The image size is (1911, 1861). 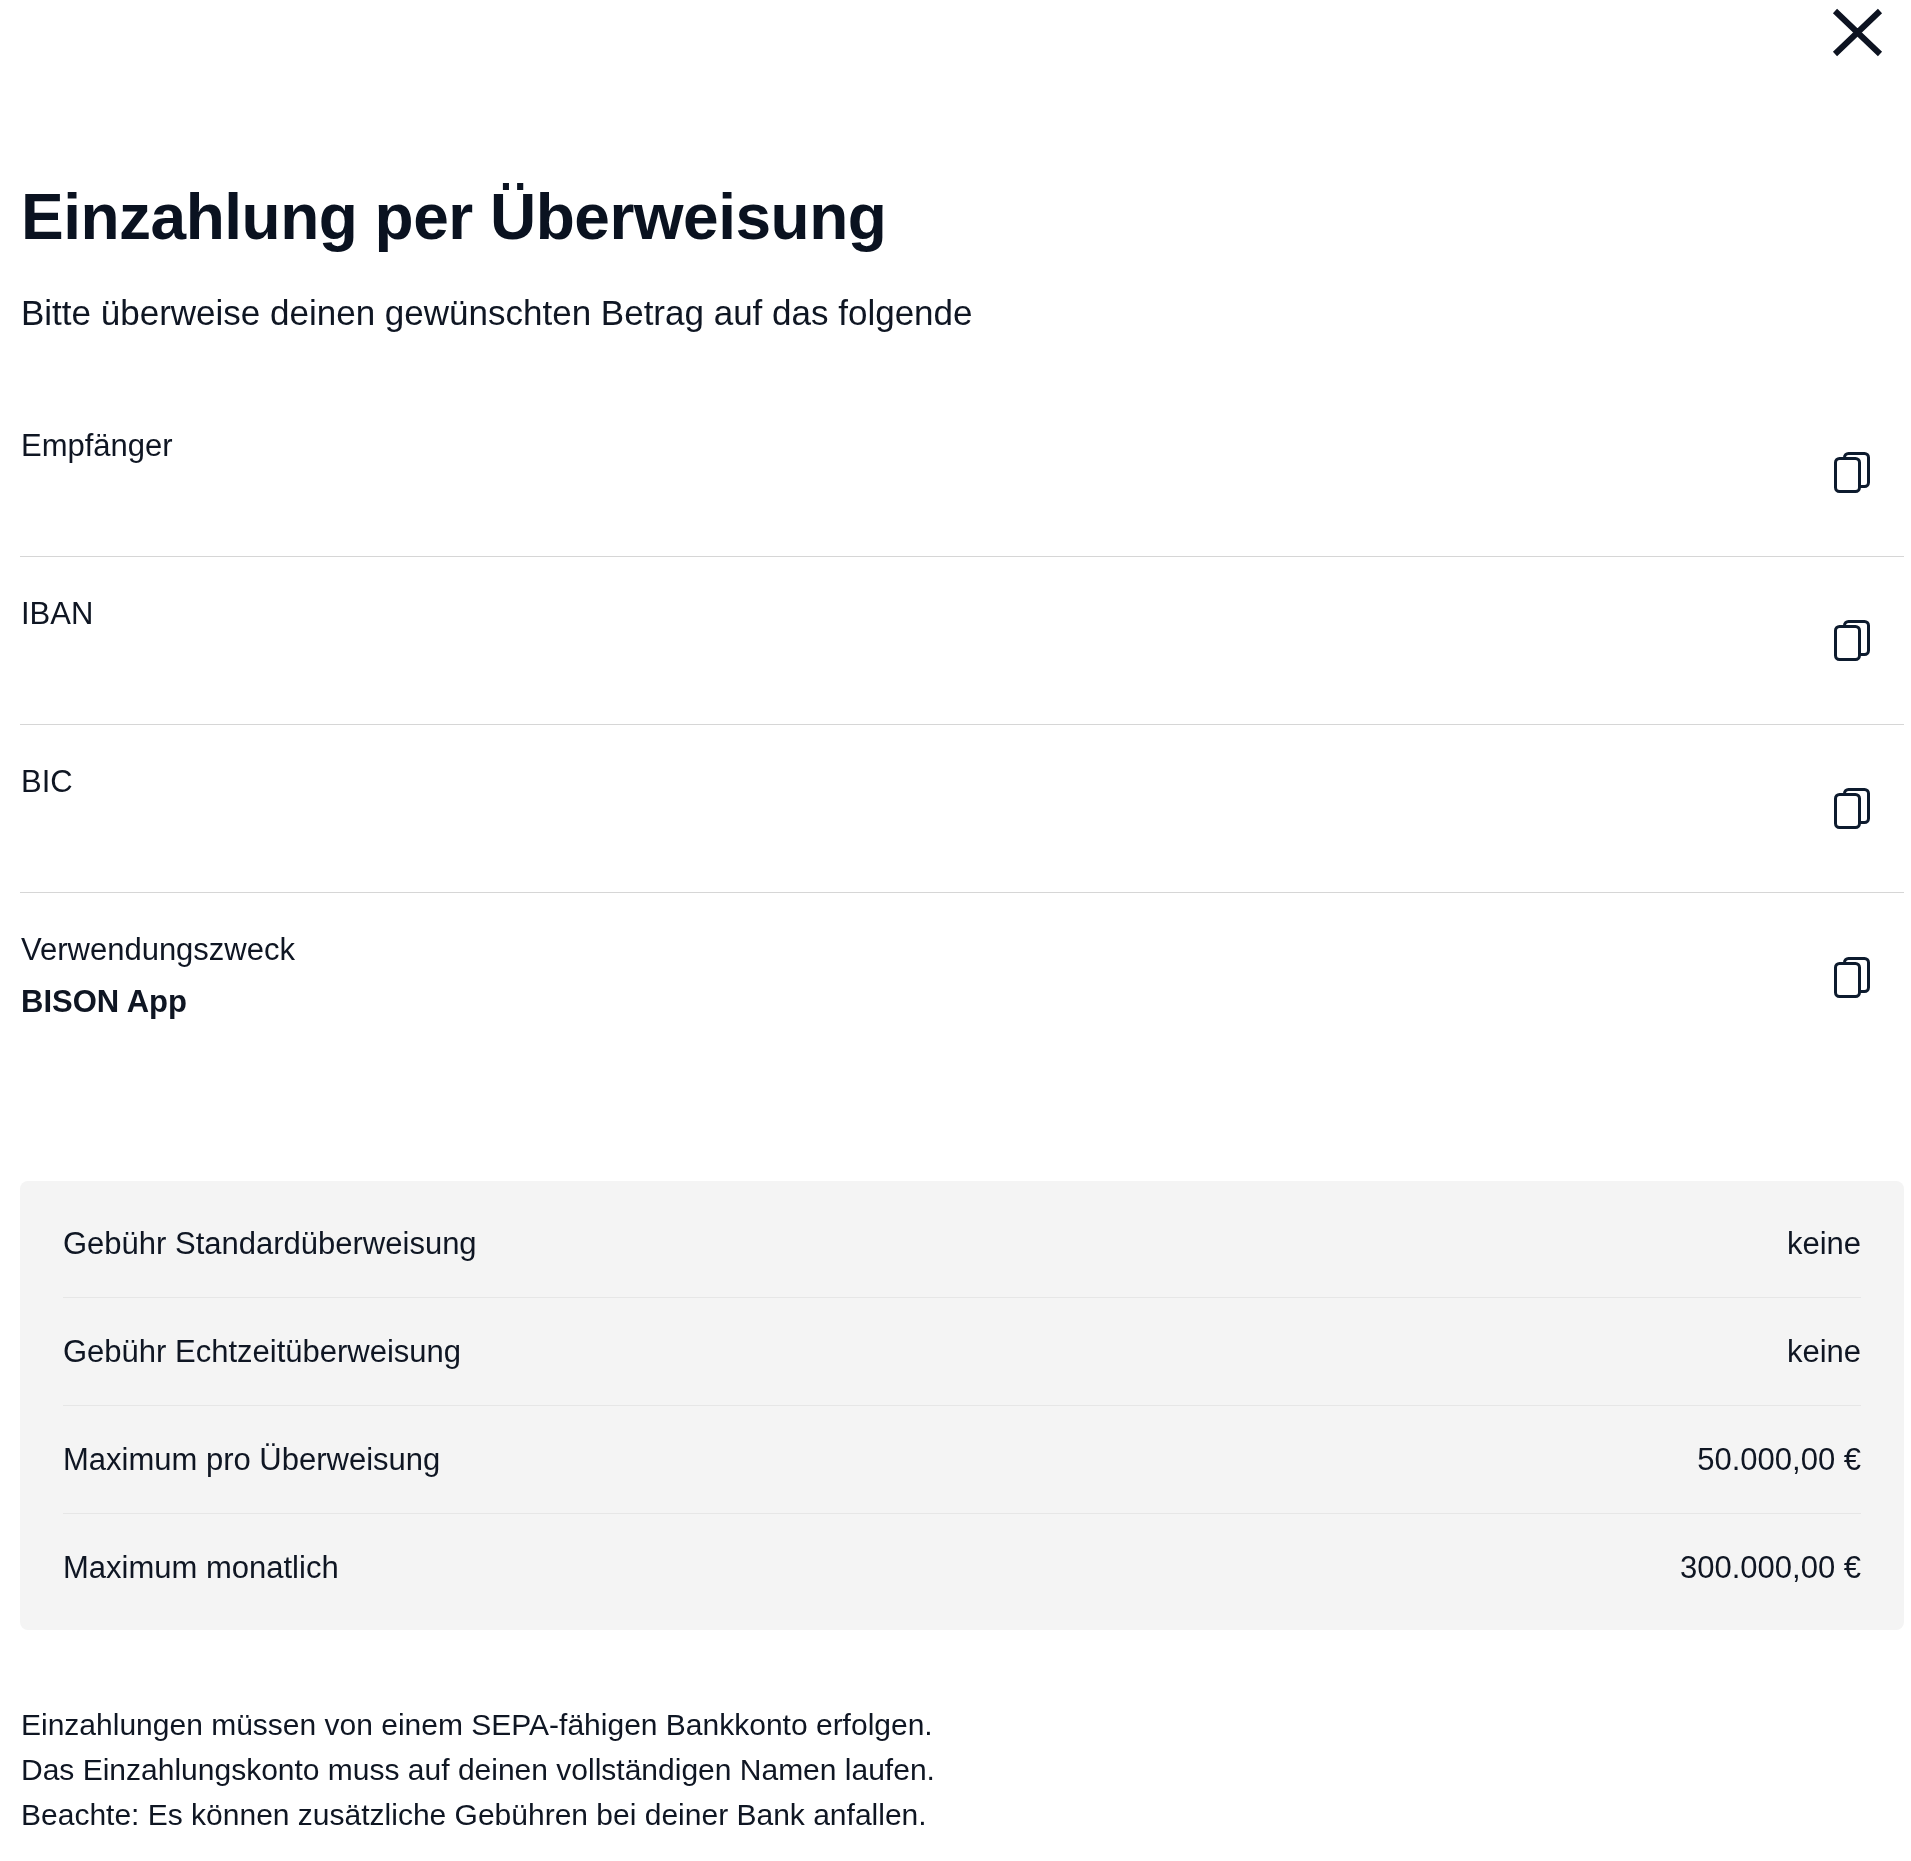 What do you see at coordinates (252, 1459) in the screenshot?
I see `fee-label: Maximum pro Überweisung` at bounding box center [252, 1459].